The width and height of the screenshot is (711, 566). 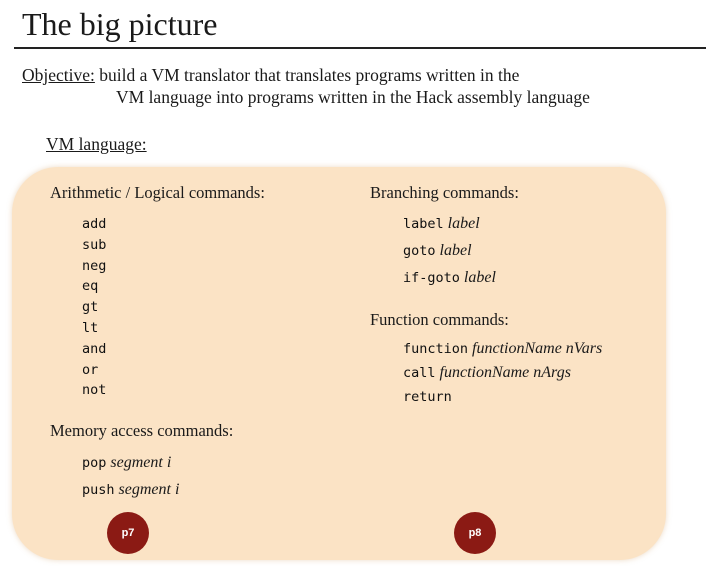 What do you see at coordinates (94, 348) in the screenshot?
I see `command-and: and` at bounding box center [94, 348].